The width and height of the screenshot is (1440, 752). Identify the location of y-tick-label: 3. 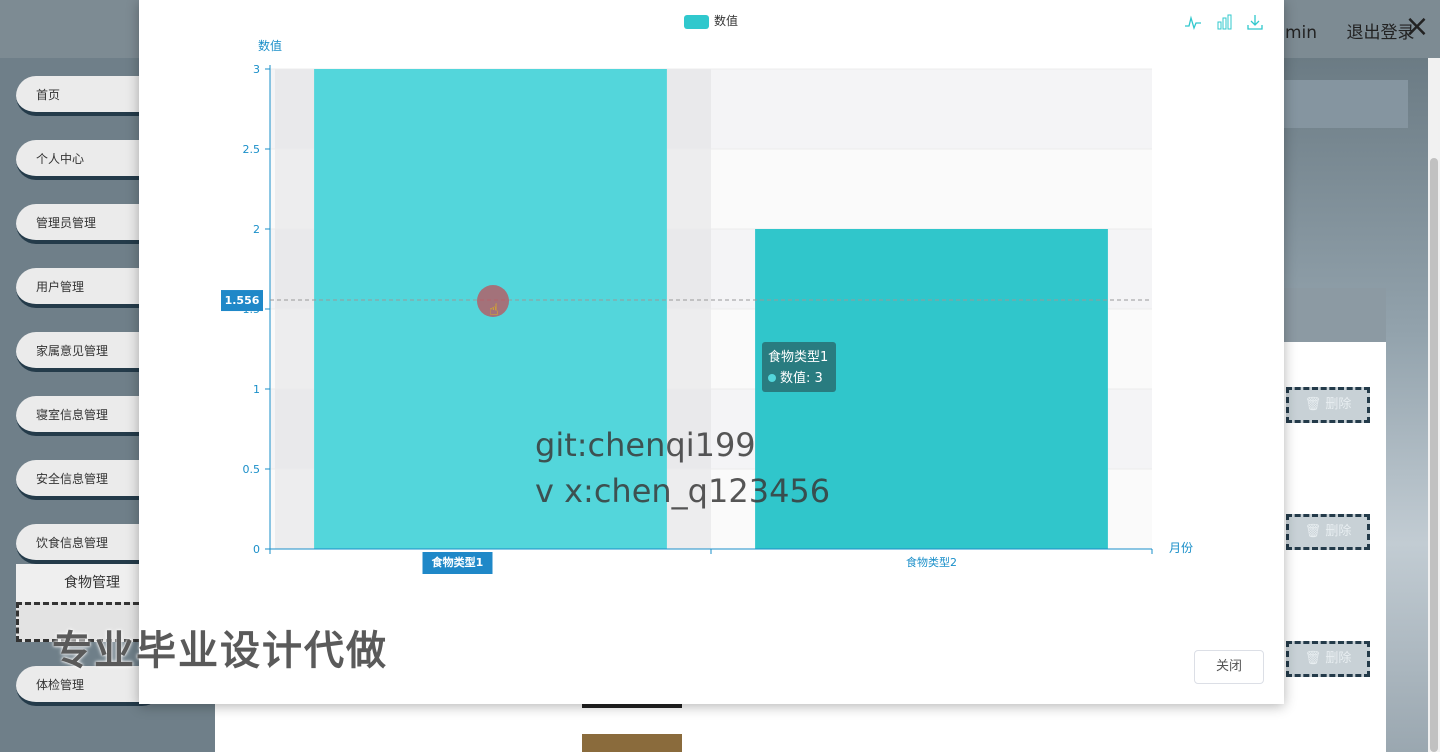
(256, 69).